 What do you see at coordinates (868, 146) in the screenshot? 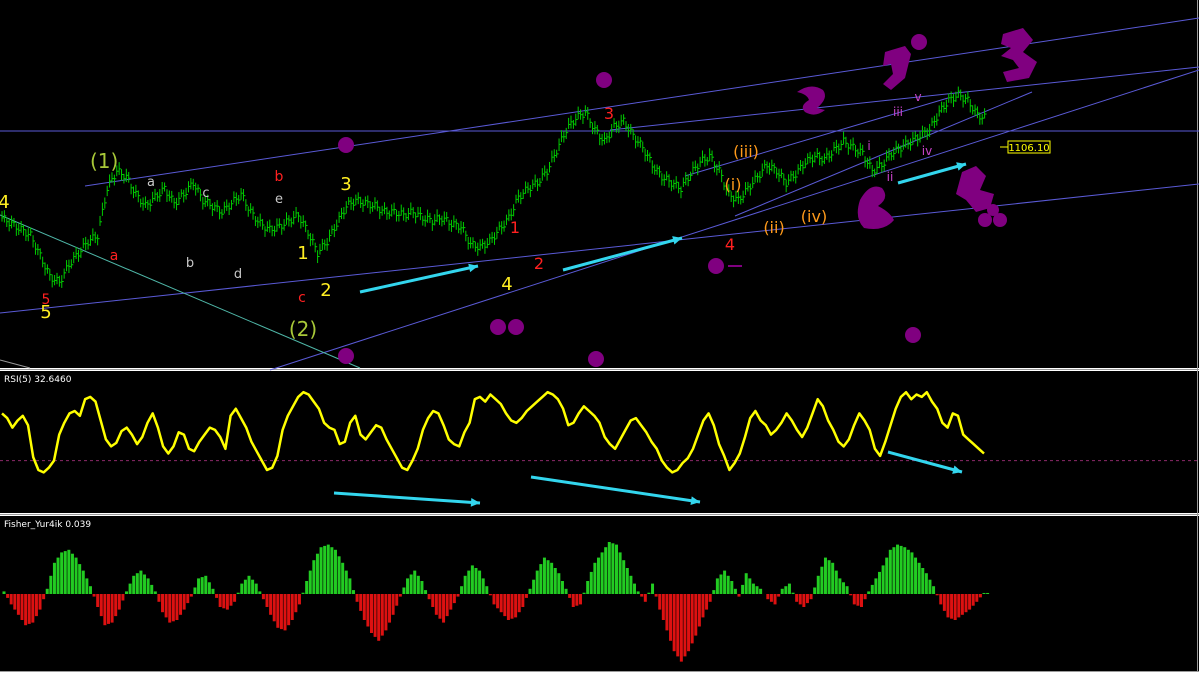
I see `wave-label: i` at bounding box center [868, 146].